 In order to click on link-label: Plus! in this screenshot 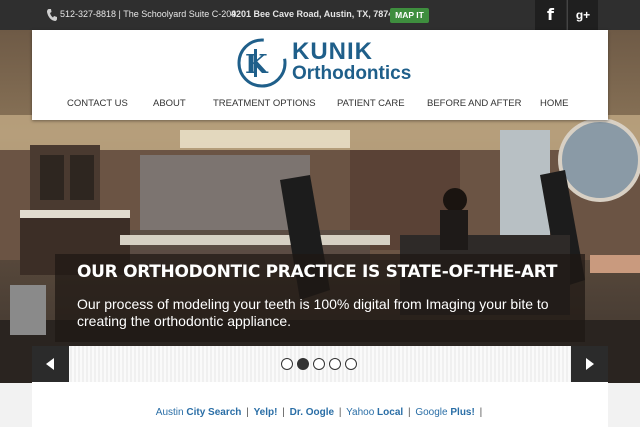, I will do `click(462, 412)`.